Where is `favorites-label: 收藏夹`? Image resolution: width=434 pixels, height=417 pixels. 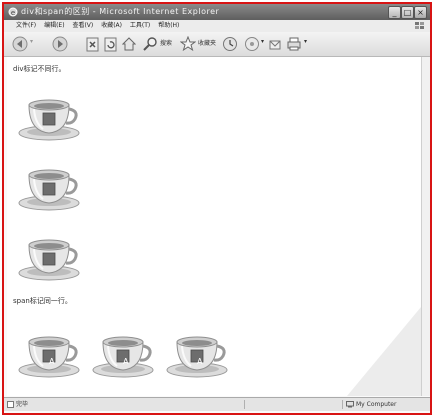 favorites-label: 收藏夹 is located at coordinates (207, 42).